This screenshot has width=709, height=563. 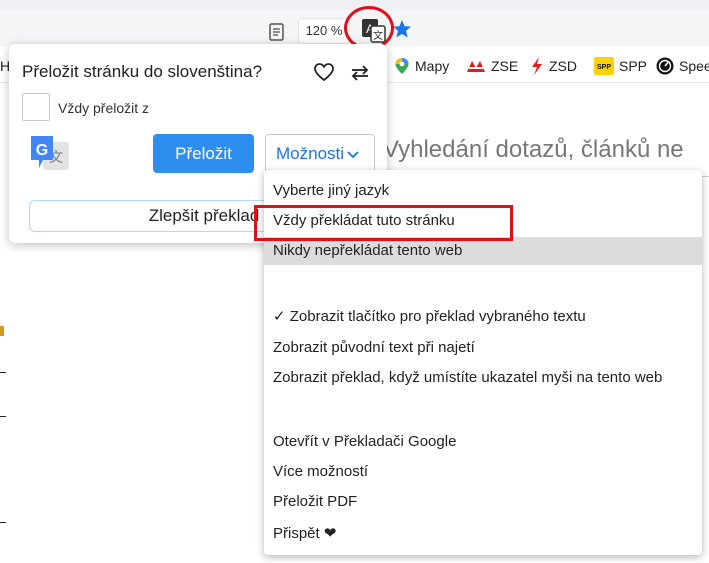 I want to click on svg-text: G, so click(x=42, y=150).